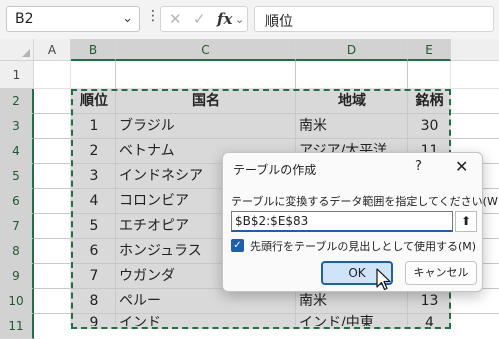 The width and height of the screenshot is (499, 339). Describe the element at coordinates (237, 245) in the screenshot. I see `header-row-checkbox: ✓` at that location.